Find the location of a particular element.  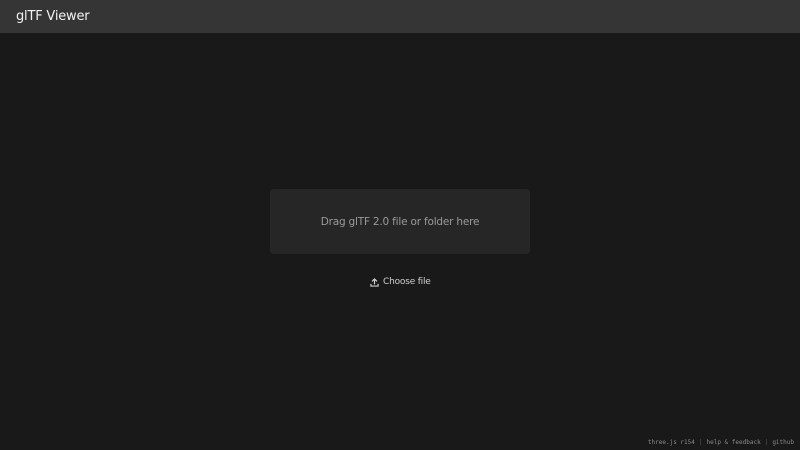

drop-zone: Drag glTF 2.0 file or folder here is located at coordinates (400, 221).